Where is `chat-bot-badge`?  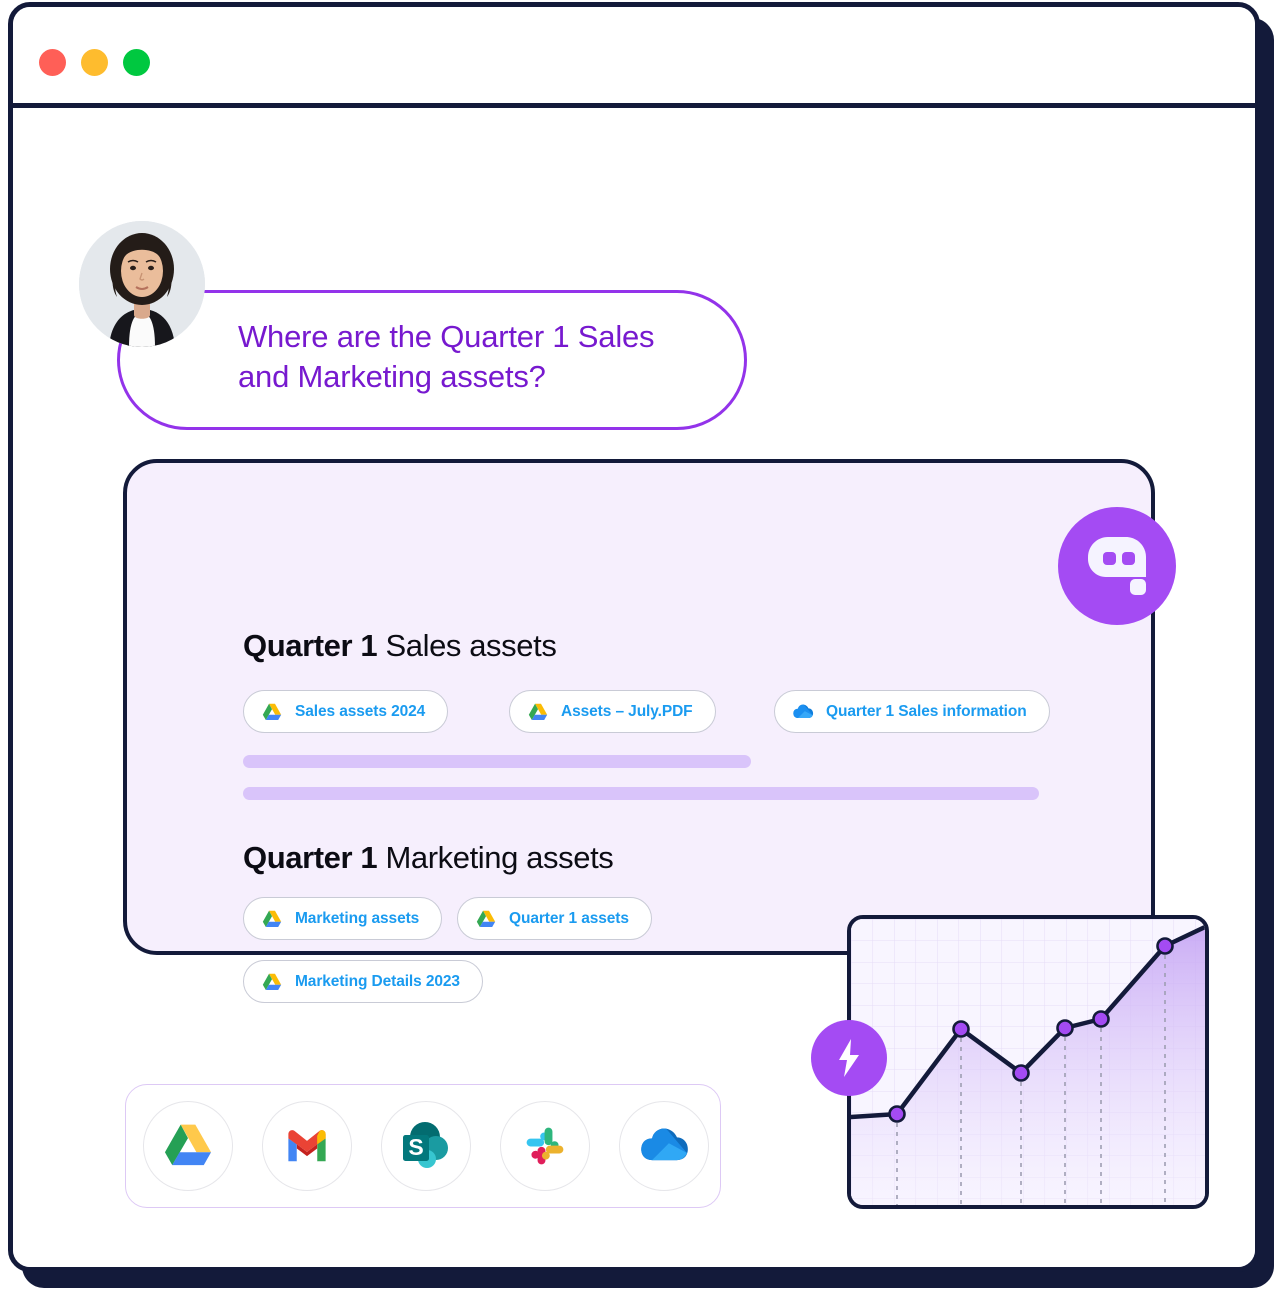 chat-bot-badge is located at coordinates (1117, 566).